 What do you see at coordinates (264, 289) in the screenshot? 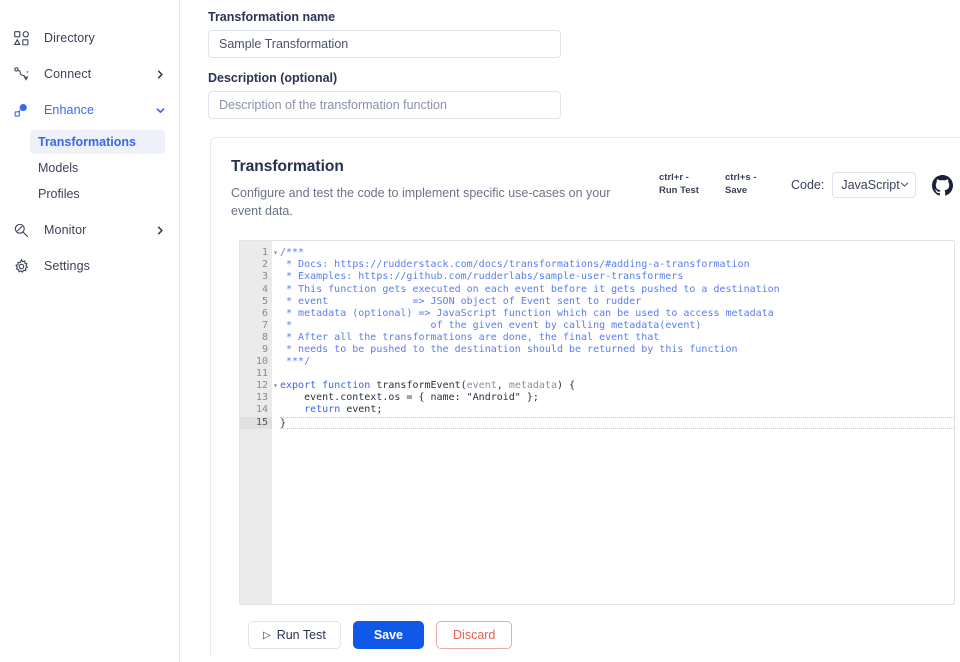
I see `editor-line-number: 4` at bounding box center [264, 289].